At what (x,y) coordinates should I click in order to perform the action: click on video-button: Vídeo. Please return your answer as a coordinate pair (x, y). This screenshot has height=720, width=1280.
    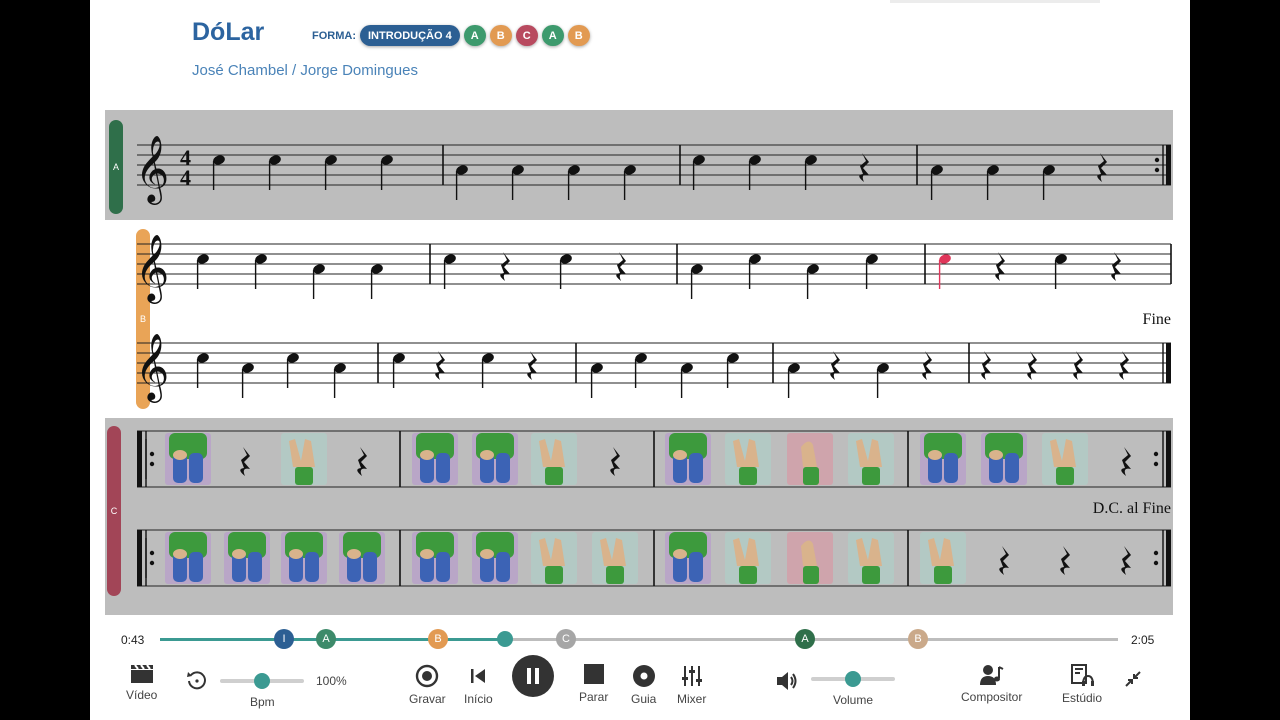
    Looking at the image, I should click on (141, 682).